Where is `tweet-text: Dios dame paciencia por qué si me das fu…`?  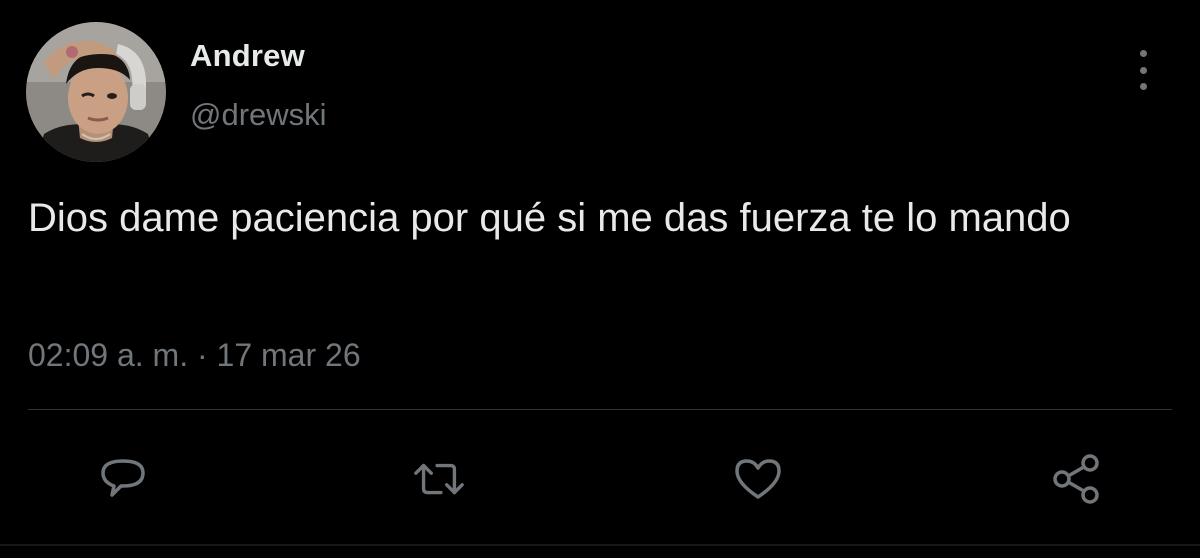
tweet-text: Dios dame paciencia por qué si me das fu… is located at coordinates (549, 218).